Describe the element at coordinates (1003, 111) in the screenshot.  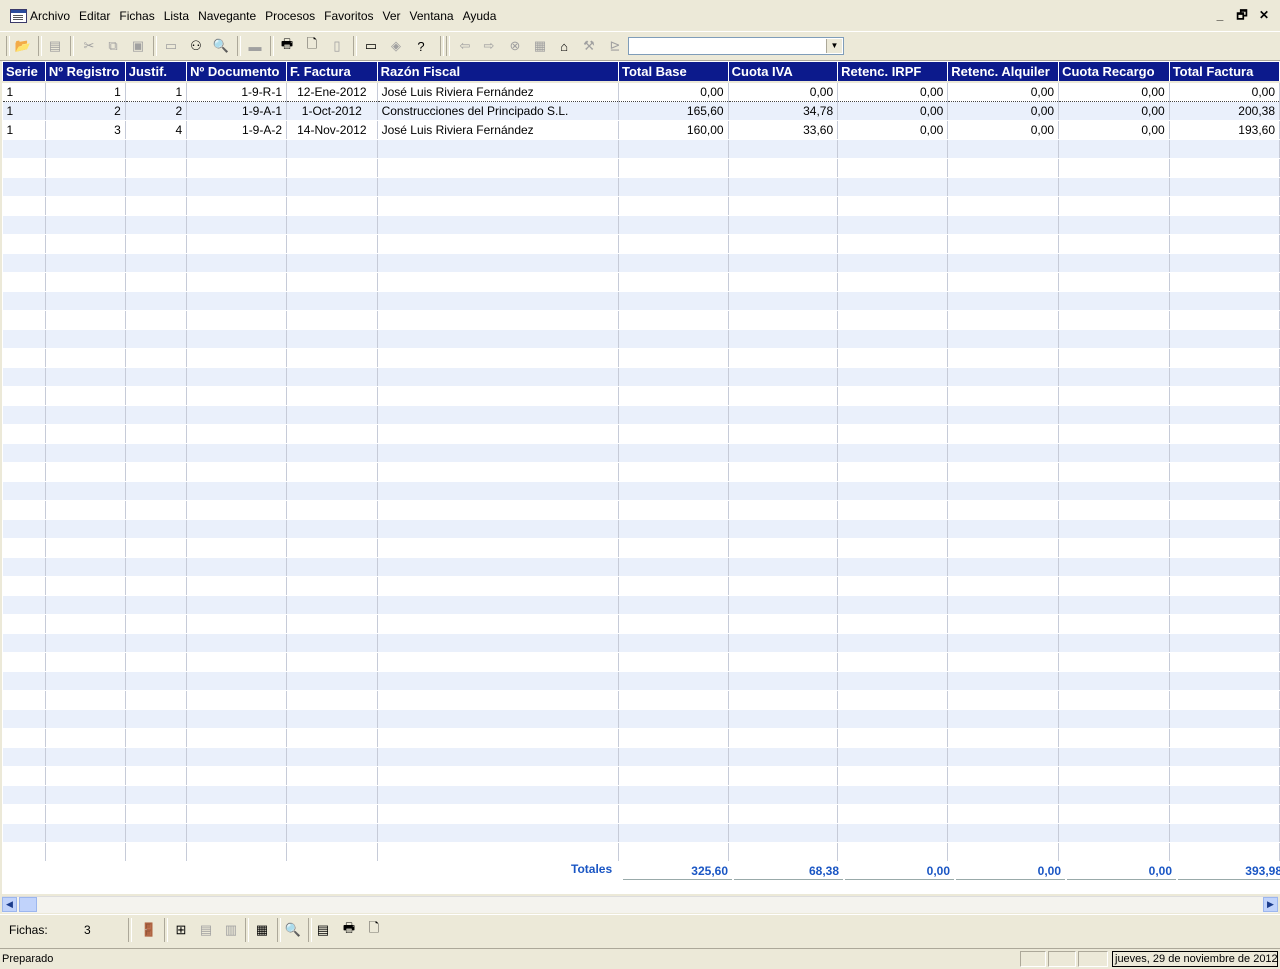
I see `cell-retenc-alquiler: 0,00` at that location.